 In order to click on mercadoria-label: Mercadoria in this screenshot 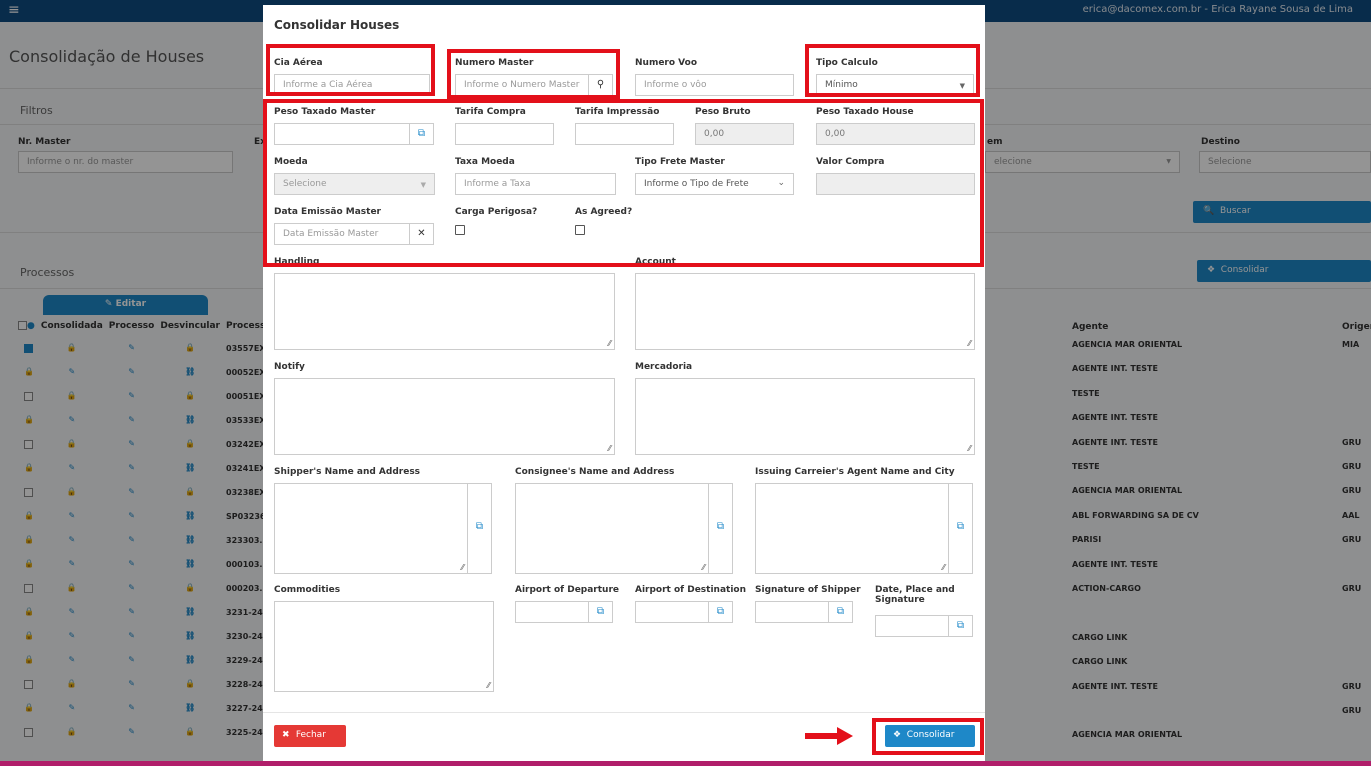, I will do `click(664, 367)`.